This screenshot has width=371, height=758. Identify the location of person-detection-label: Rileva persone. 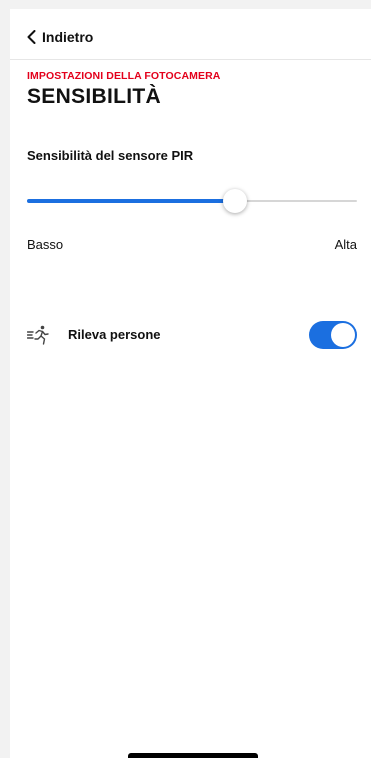
(114, 334).